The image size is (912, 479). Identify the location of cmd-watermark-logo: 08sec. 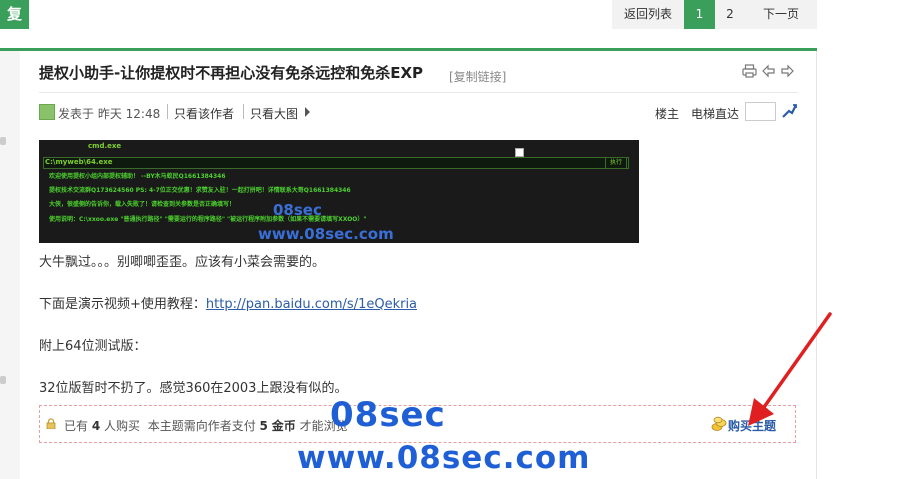
(297, 210).